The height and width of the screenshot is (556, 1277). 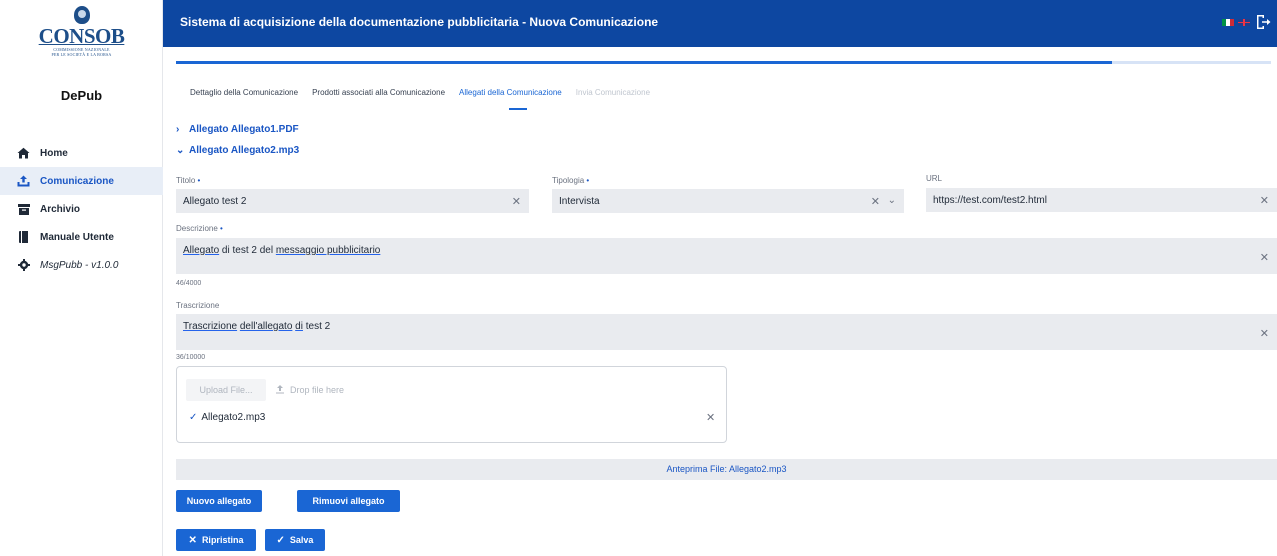 I want to click on emblem-icon, so click(x=81, y=15).